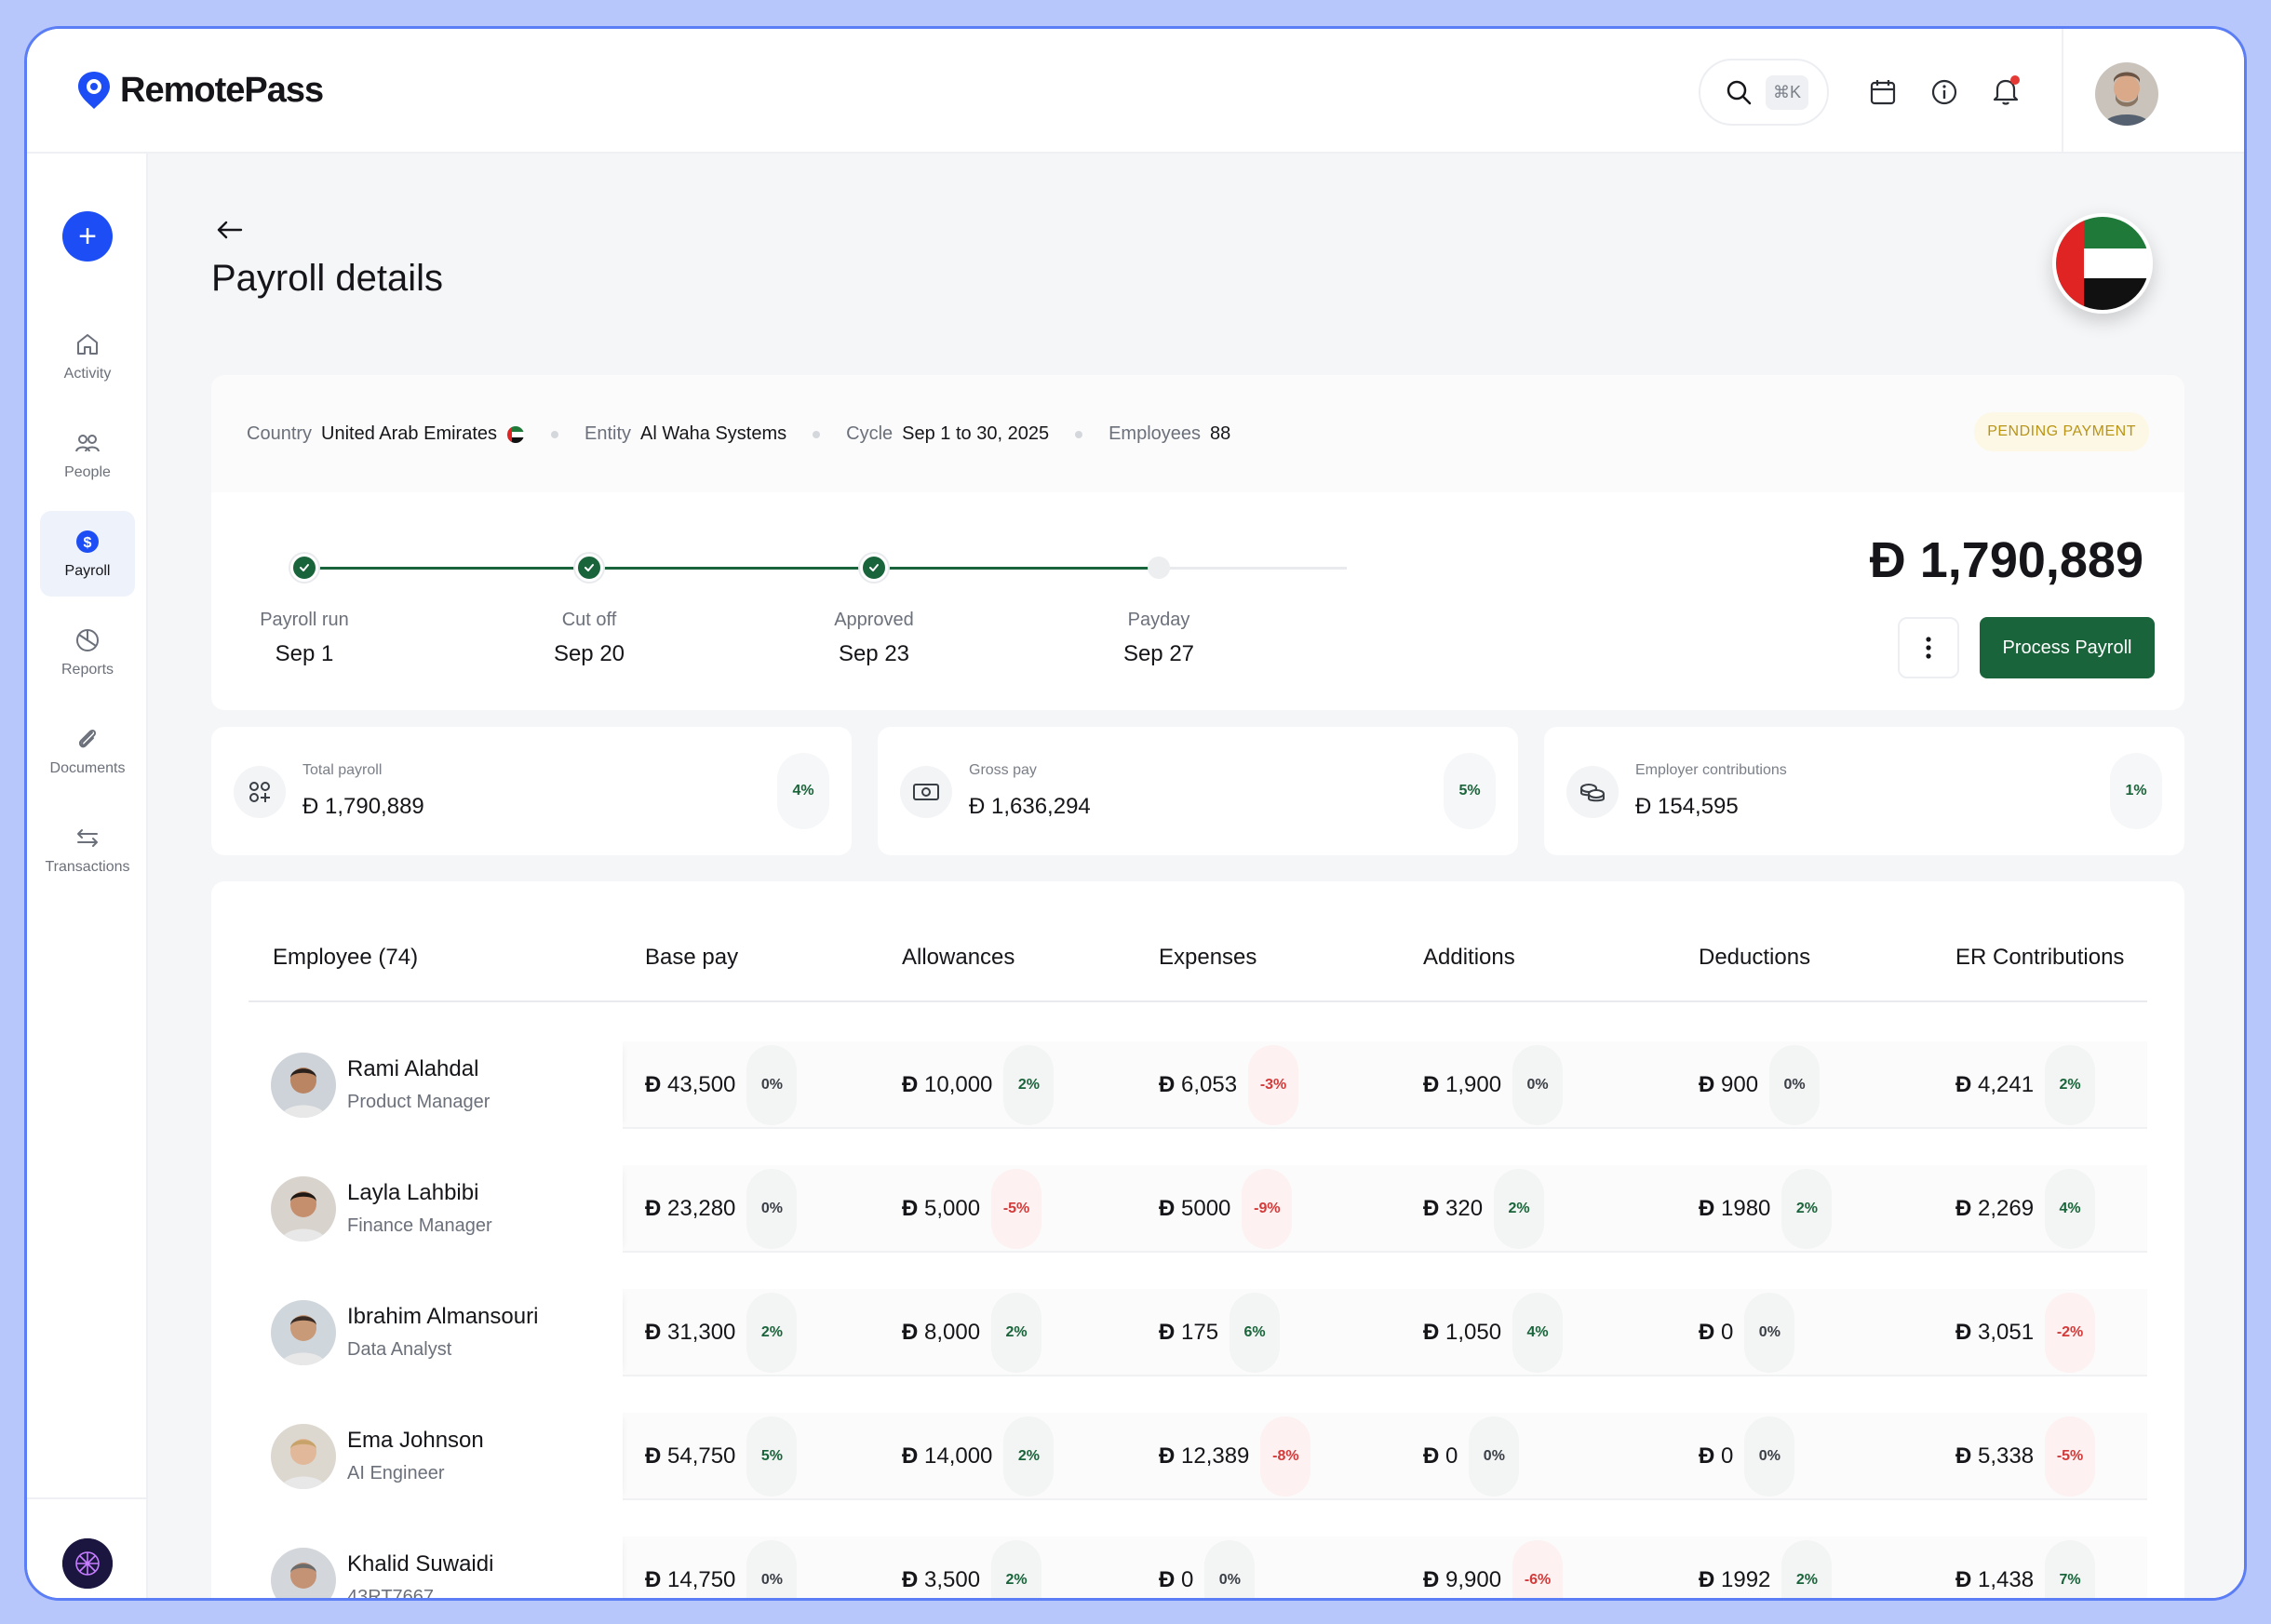 The image size is (2271, 1624). Describe the element at coordinates (363, 807) in the screenshot. I see `stat-value: Đ 1,790,889` at that location.